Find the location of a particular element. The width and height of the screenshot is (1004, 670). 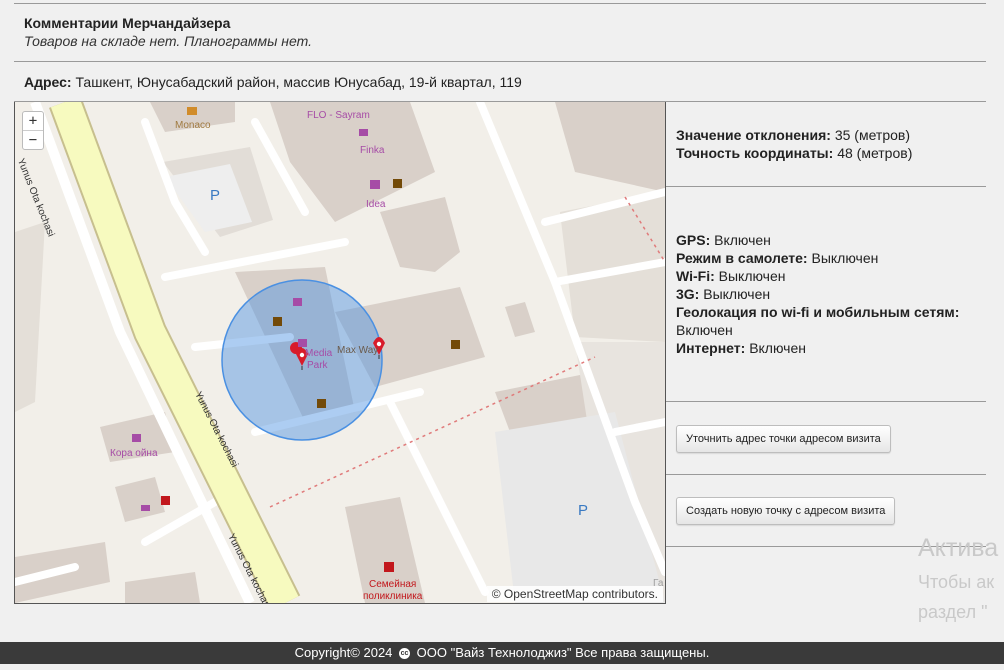

activation-watermark-3: раздел " is located at coordinates (953, 612).